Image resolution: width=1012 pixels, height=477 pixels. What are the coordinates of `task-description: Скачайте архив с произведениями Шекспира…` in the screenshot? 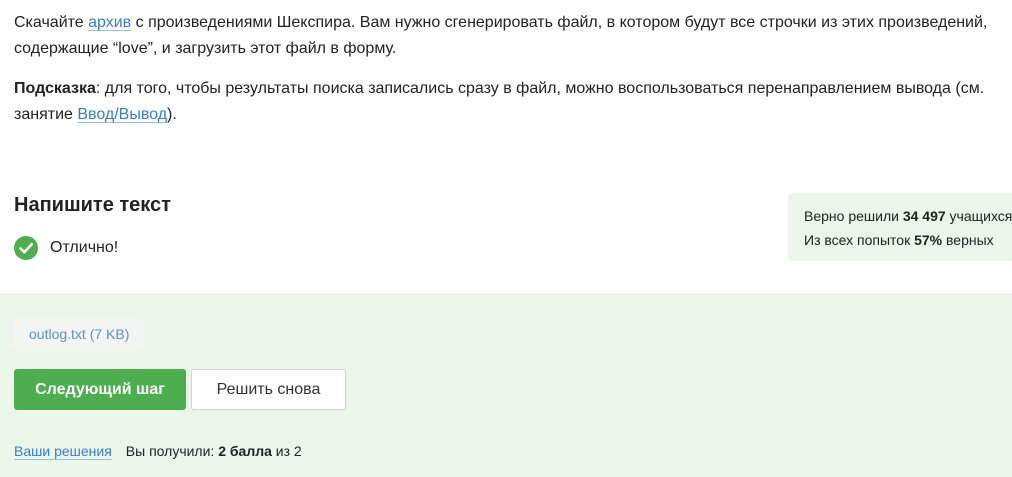 It's located at (509, 36).